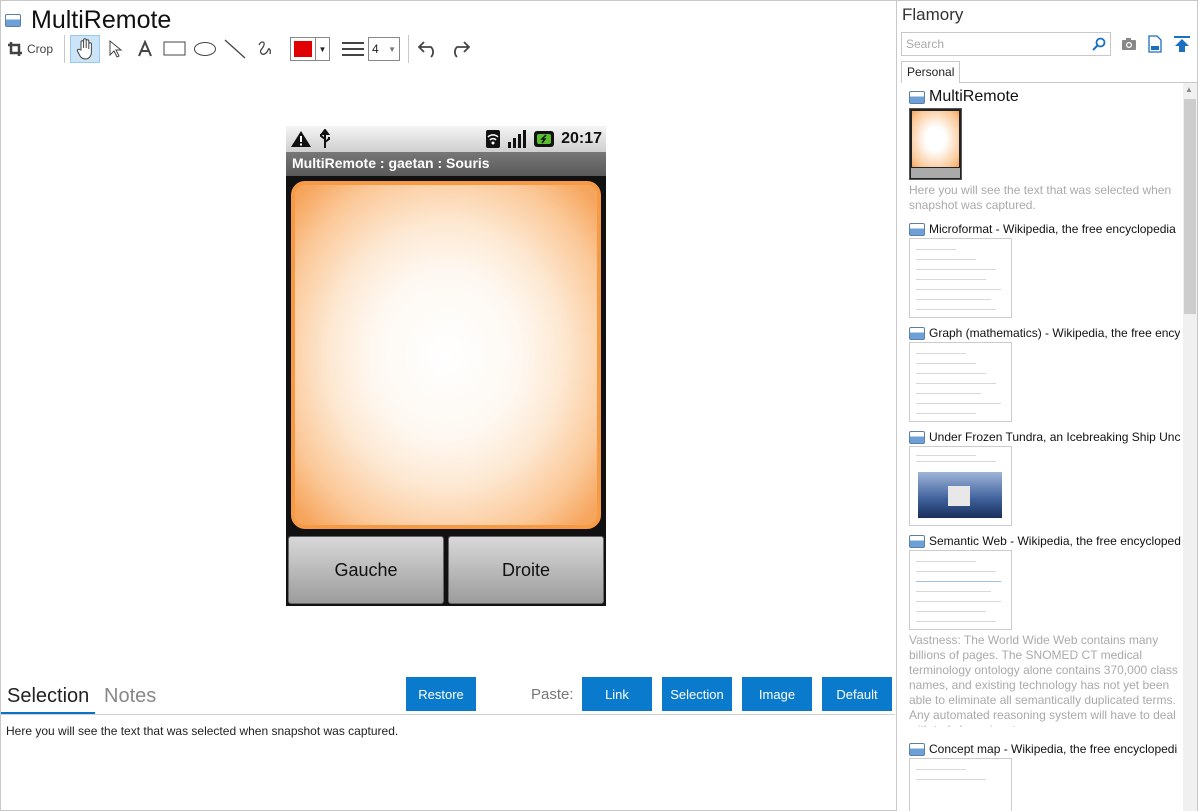 The height and width of the screenshot is (811, 1198). I want to click on redo-button, so click(459, 49).